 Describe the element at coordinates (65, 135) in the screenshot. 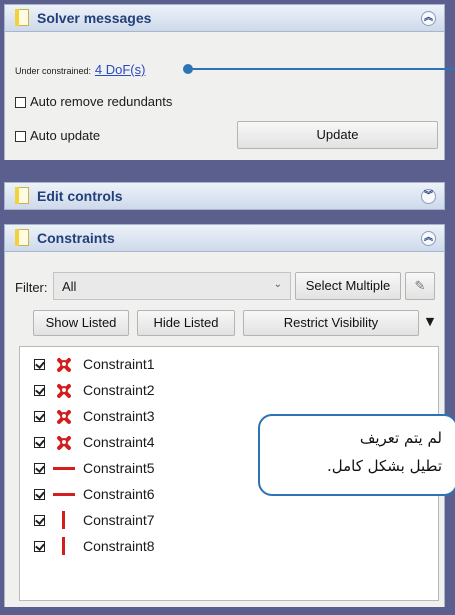

I see `auto-update-label: Auto update` at that location.